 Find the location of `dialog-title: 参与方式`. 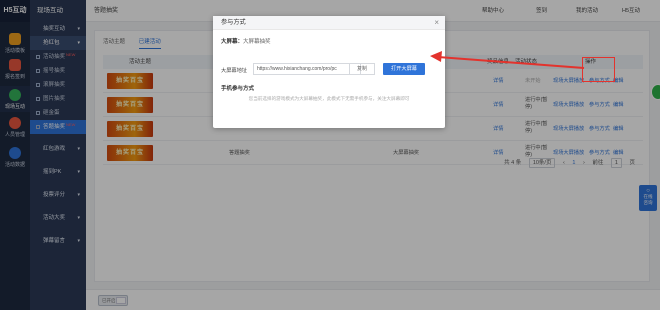

dialog-title: 参与方式 is located at coordinates (329, 23).